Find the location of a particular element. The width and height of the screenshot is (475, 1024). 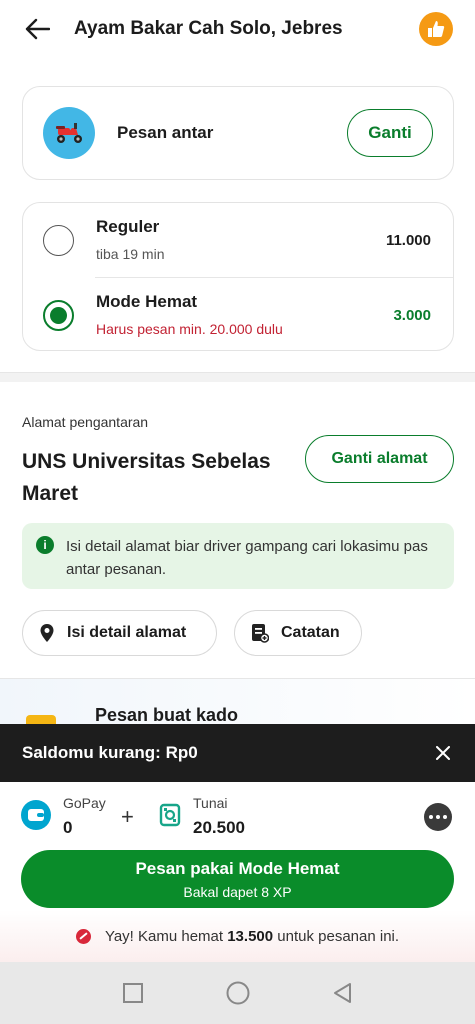

option-price: 3.000 is located at coordinates (412, 315).